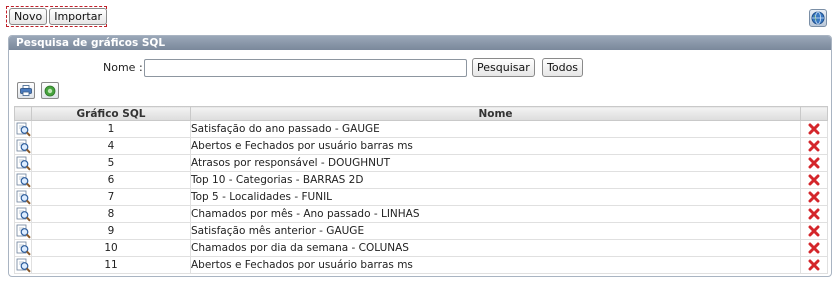  I want to click on search-button: Pesquisar, so click(503, 67).